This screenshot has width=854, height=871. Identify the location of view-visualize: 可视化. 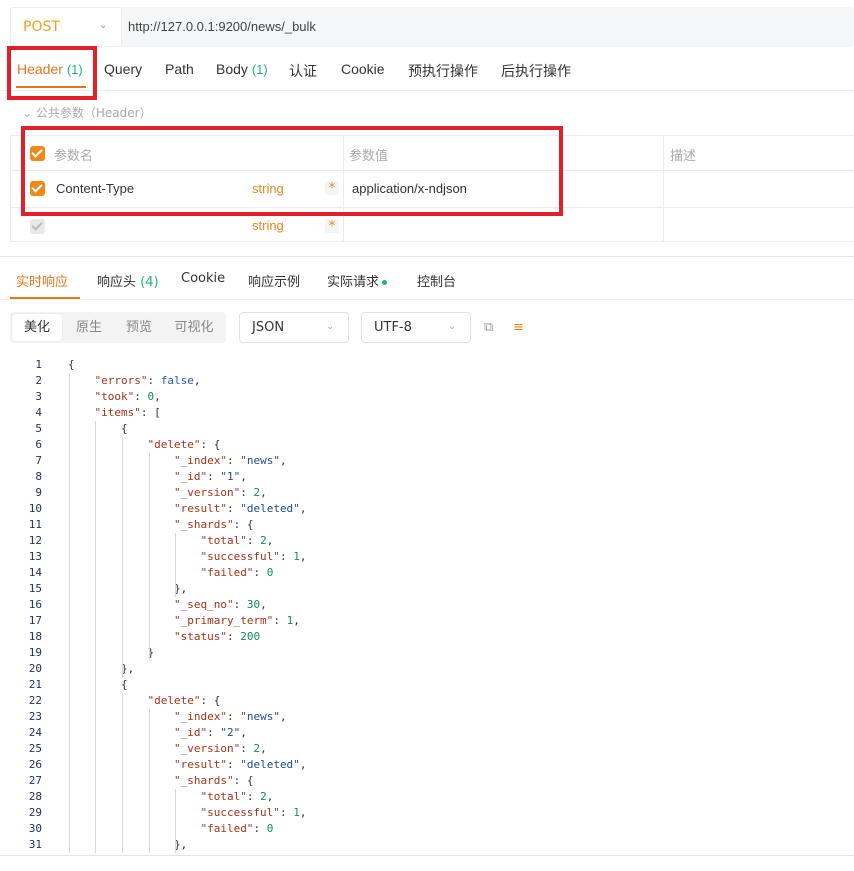
(194, 327).